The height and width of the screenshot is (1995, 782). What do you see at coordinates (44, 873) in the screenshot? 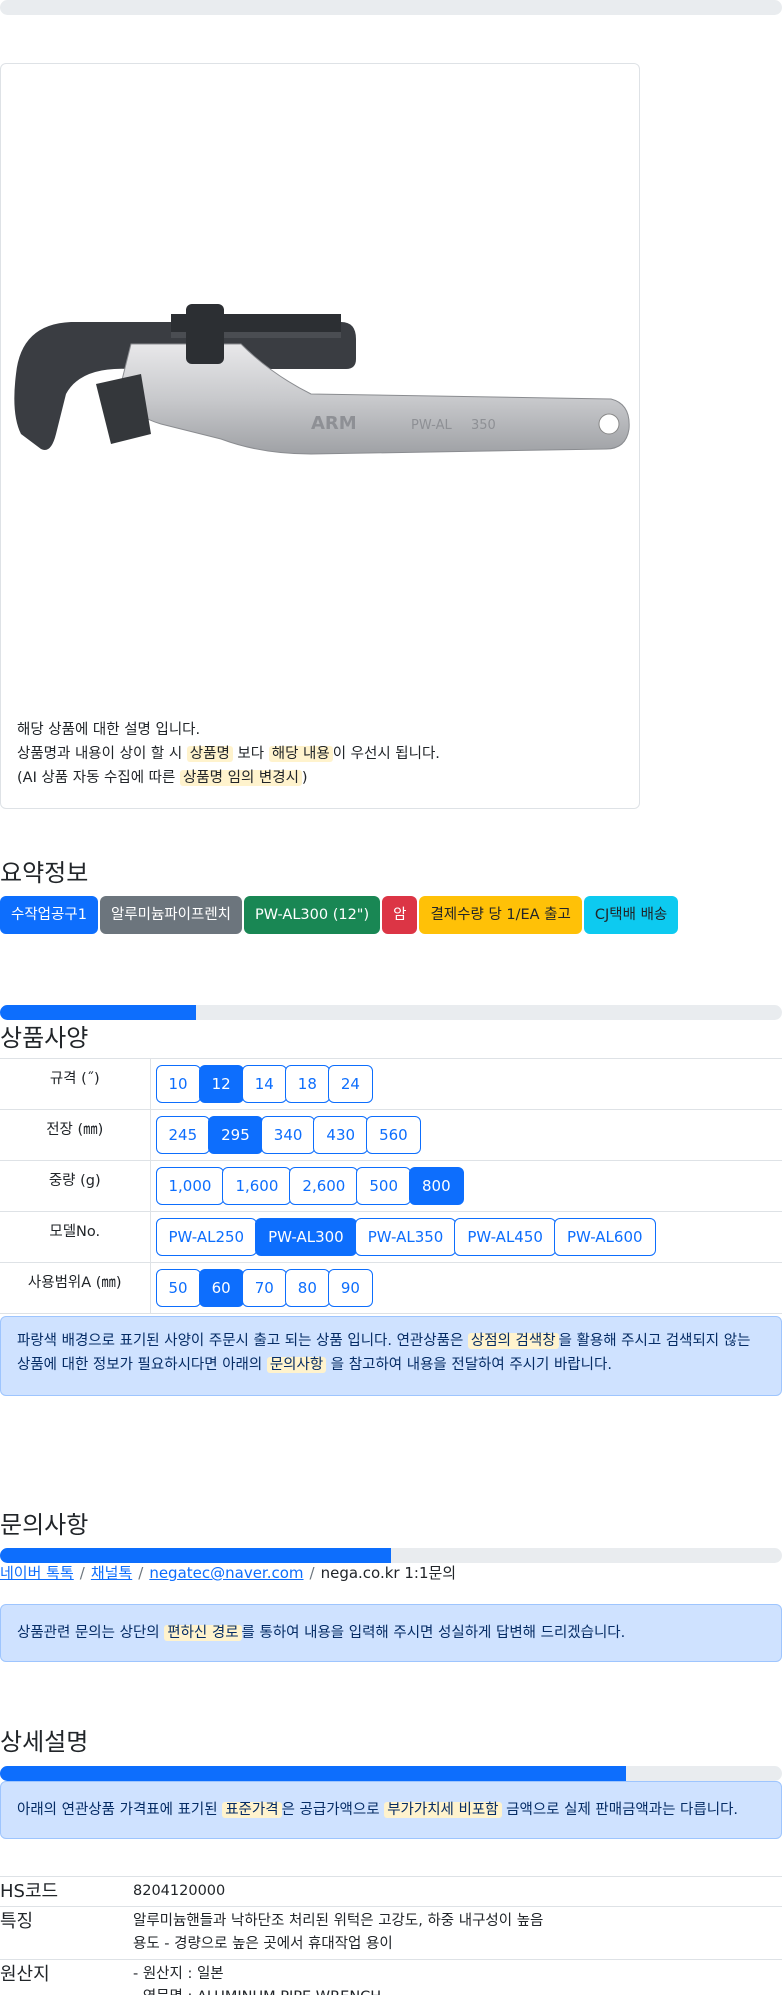
I see `summary-title: 요약정보` at bounding box center [44, 873].